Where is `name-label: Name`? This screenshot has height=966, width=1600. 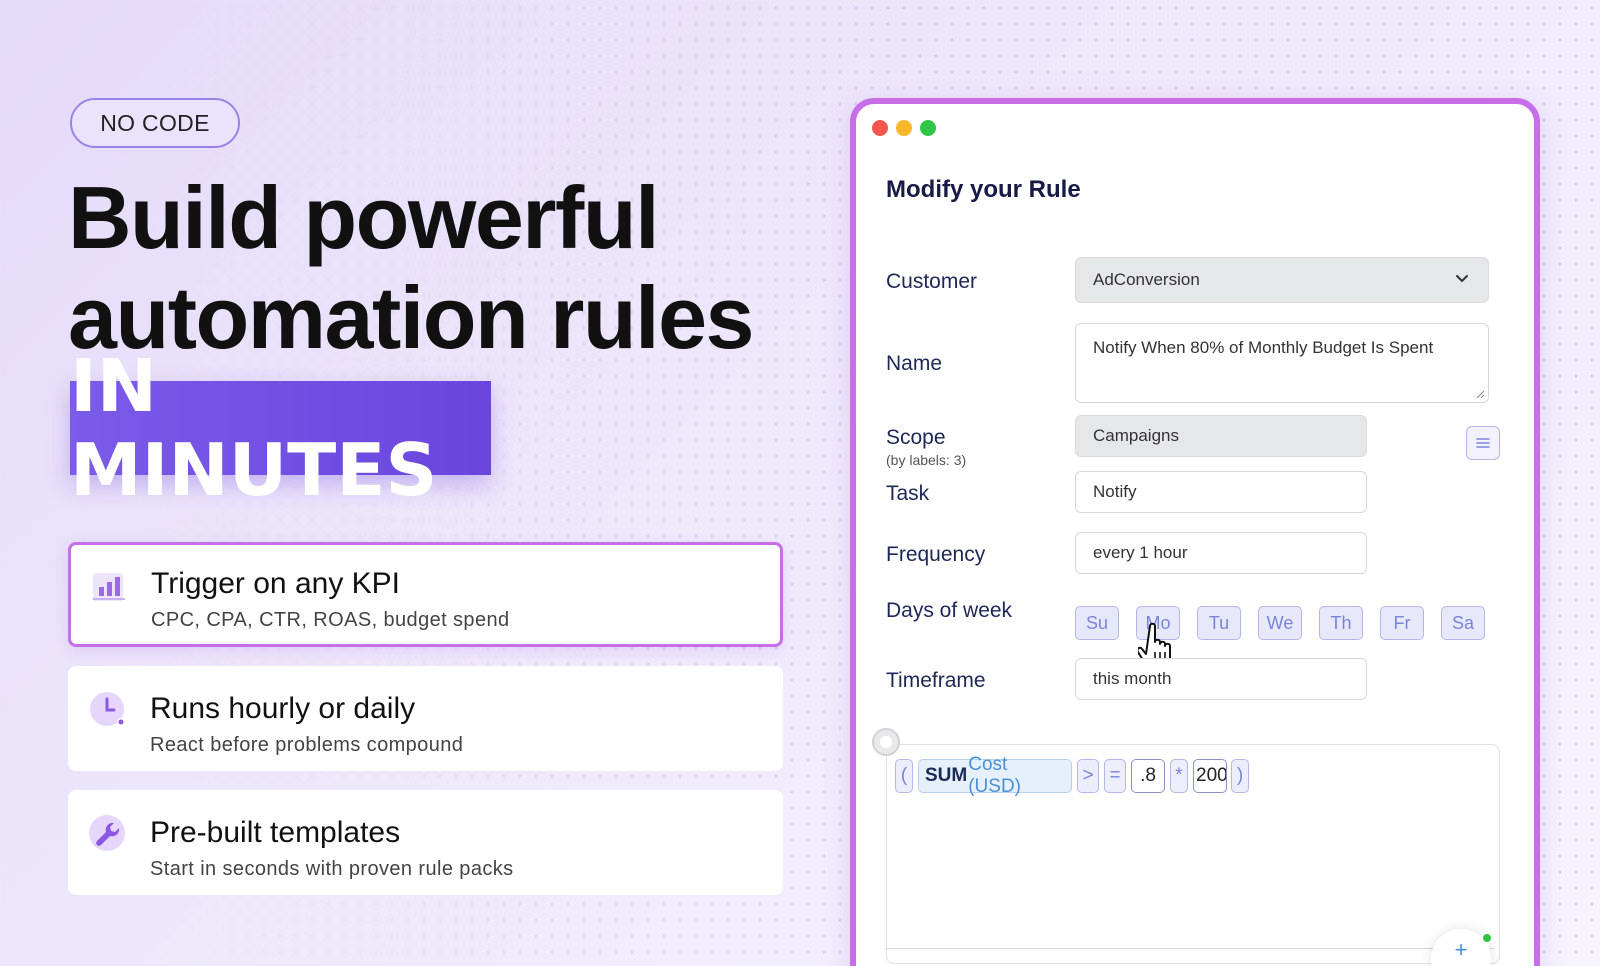
name-label: Name is located at coordinates (914, 363).